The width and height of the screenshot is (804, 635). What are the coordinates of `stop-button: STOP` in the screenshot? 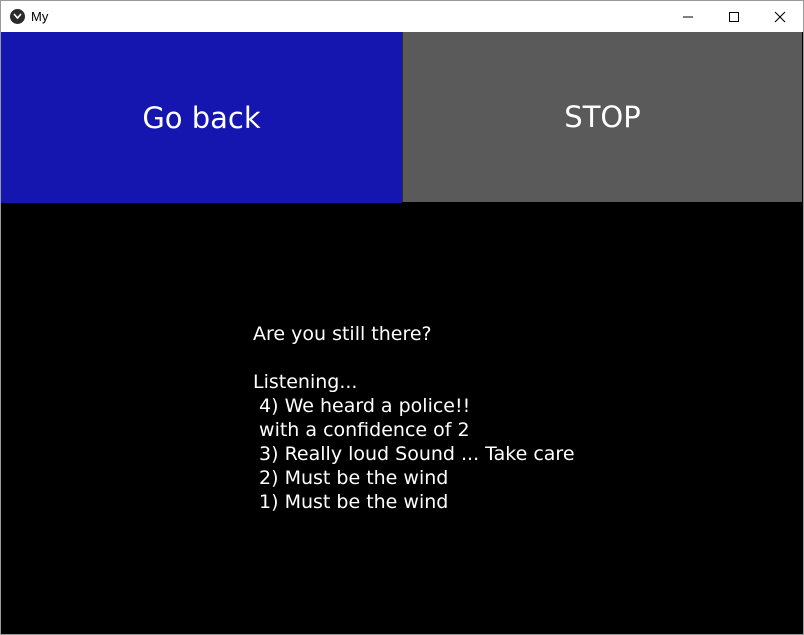 It's located at (602, 117).